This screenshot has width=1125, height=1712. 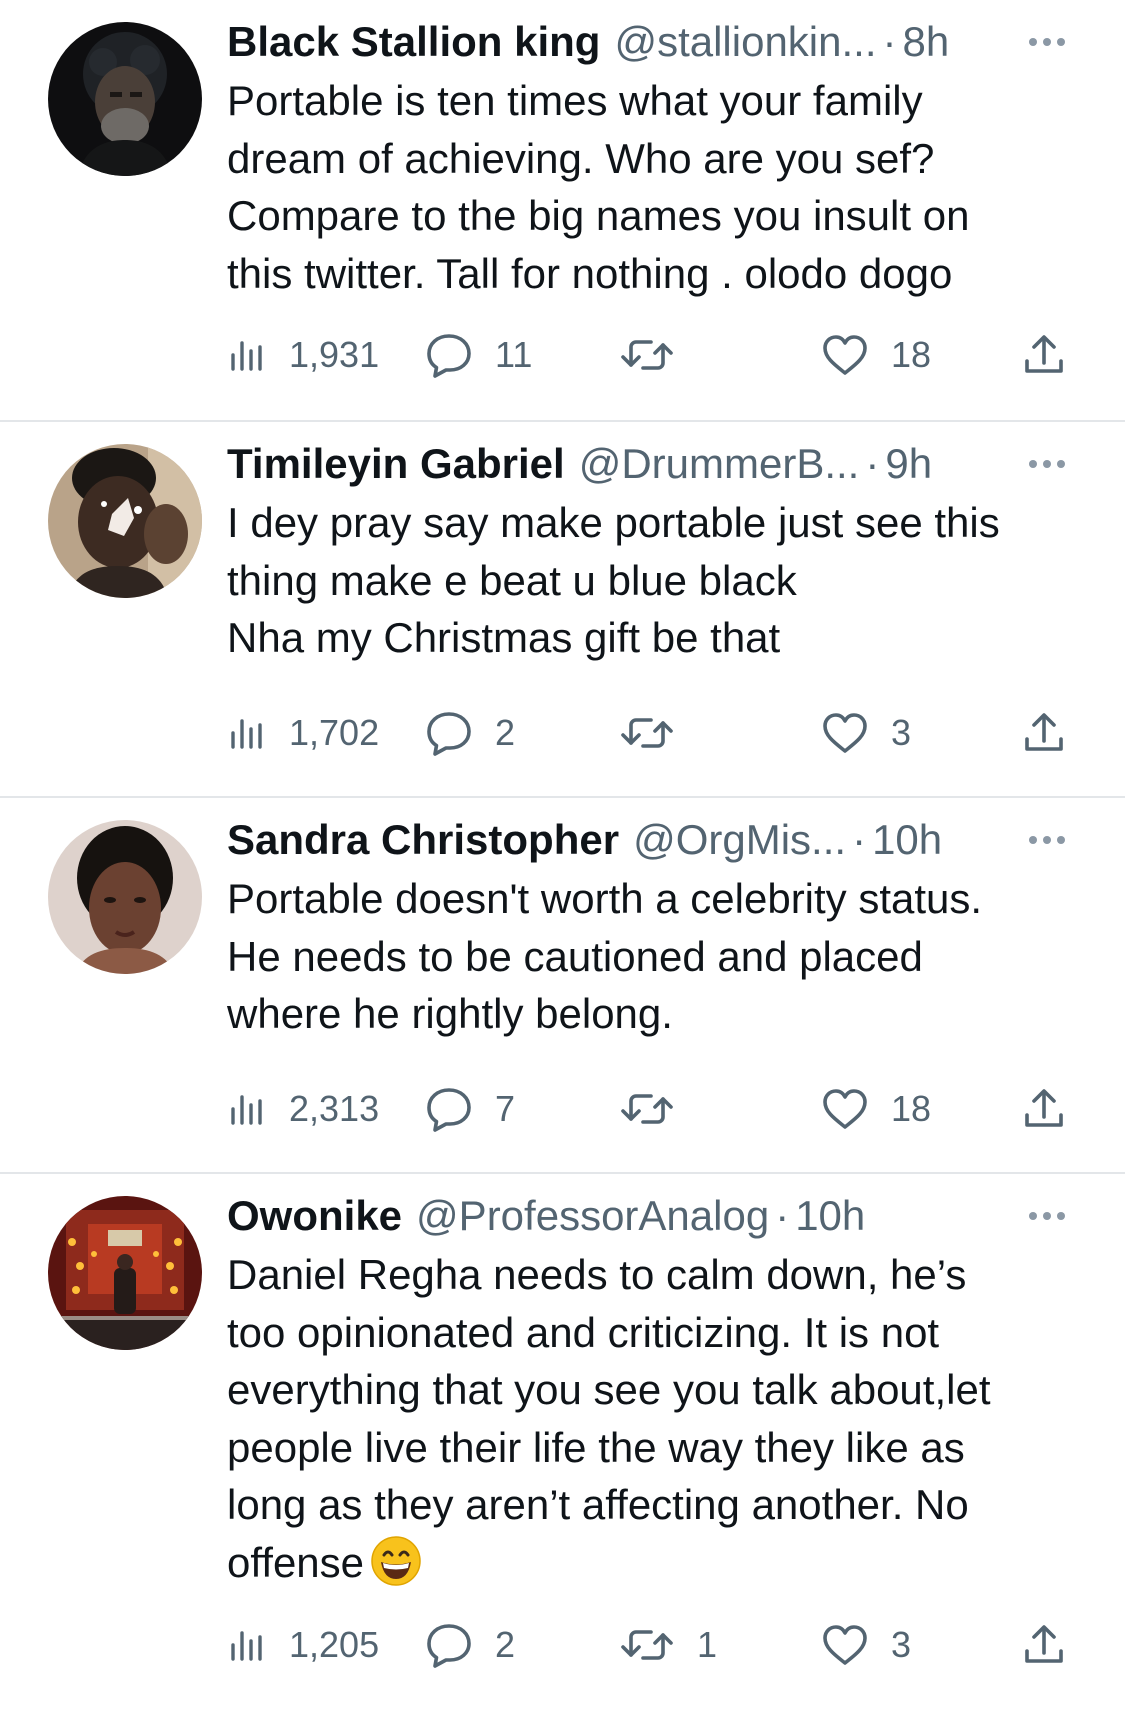 I want to click on author-name: Sandra Christopher, so click(x=423, y=840).